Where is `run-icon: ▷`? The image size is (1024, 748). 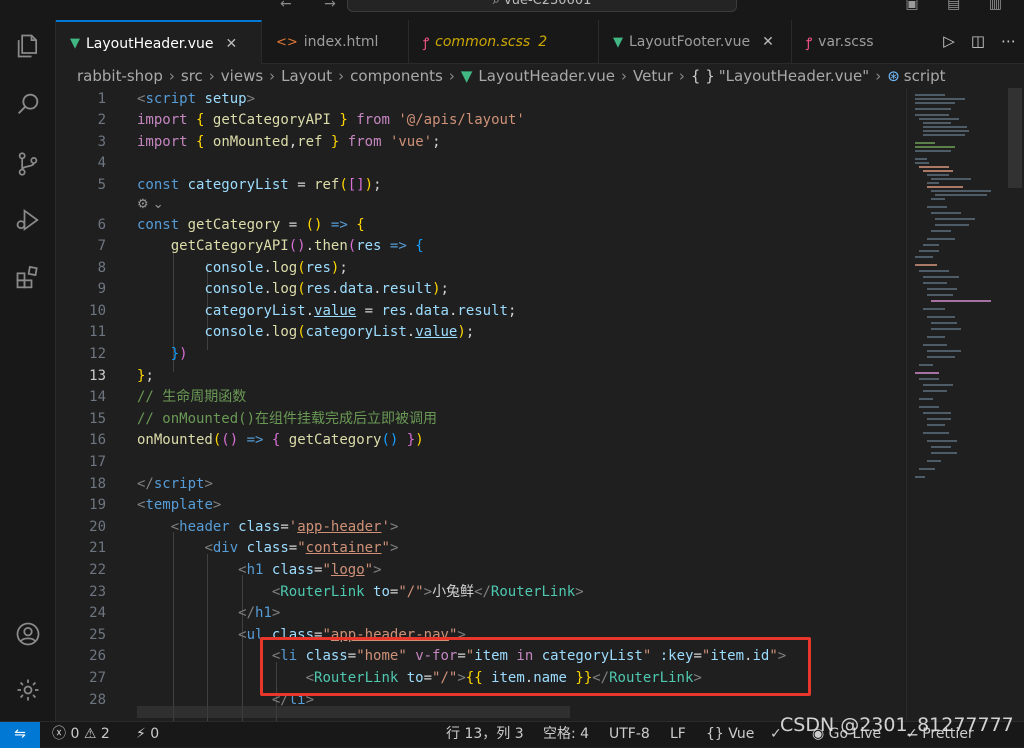
run-icon: ▷ is located at coordinates (949, 41).